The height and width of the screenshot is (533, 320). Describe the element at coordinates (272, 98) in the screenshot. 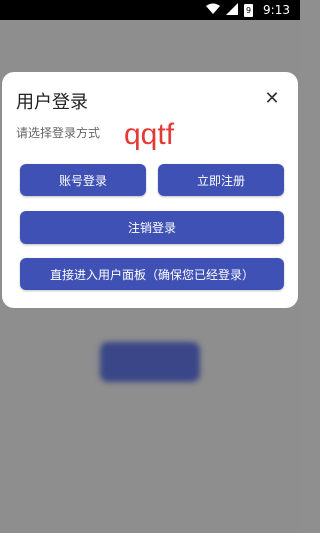

I see `close-icon: ✕` at that location.